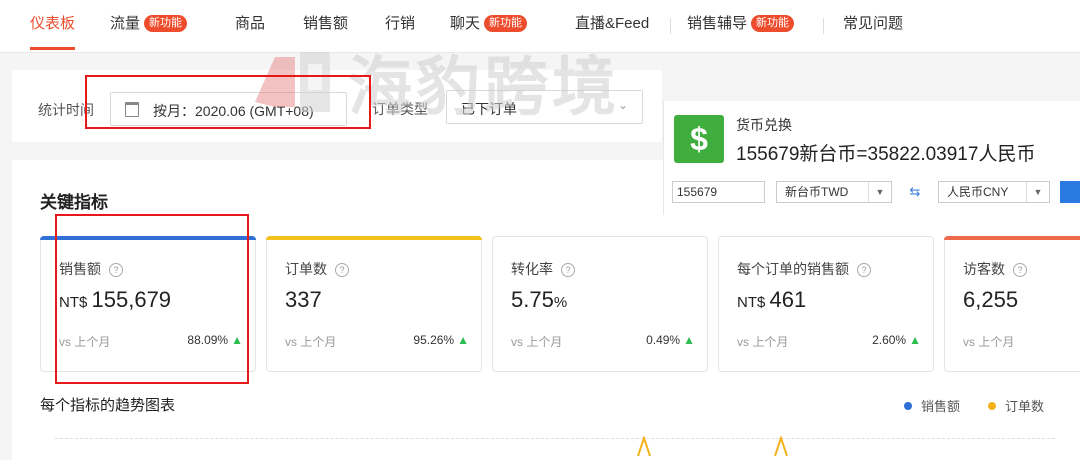 Image resolution: width=1080 pixels, height=460 pixels. Describe the element at coordinates (108, 405) in the screenshot. I see `trend-chart-title: 每个指标的趋势图表` at that location.